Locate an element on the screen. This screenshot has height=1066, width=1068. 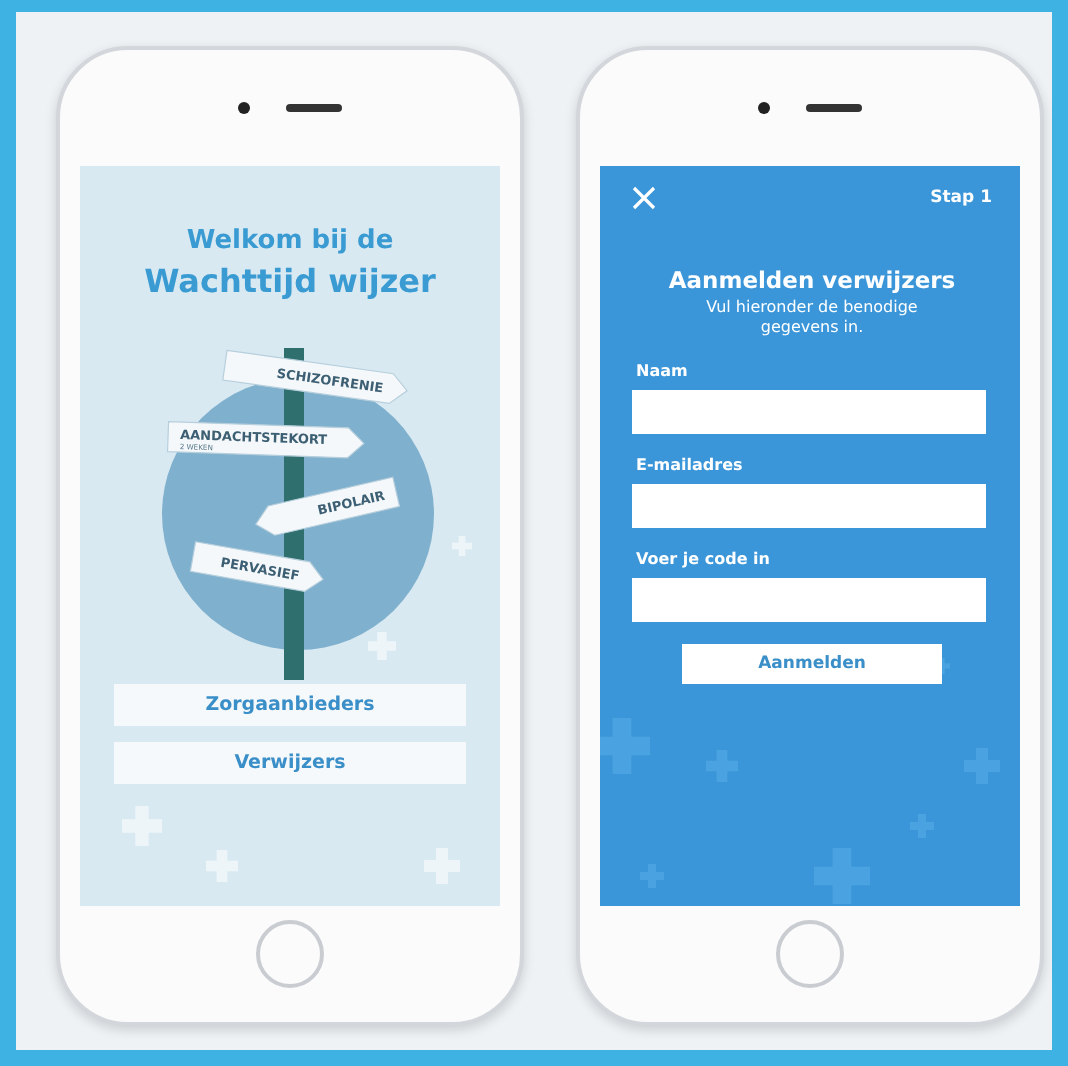
form-instructions: Vul hieronder de benodige gegevens in. is located at coordinates (812, 318).